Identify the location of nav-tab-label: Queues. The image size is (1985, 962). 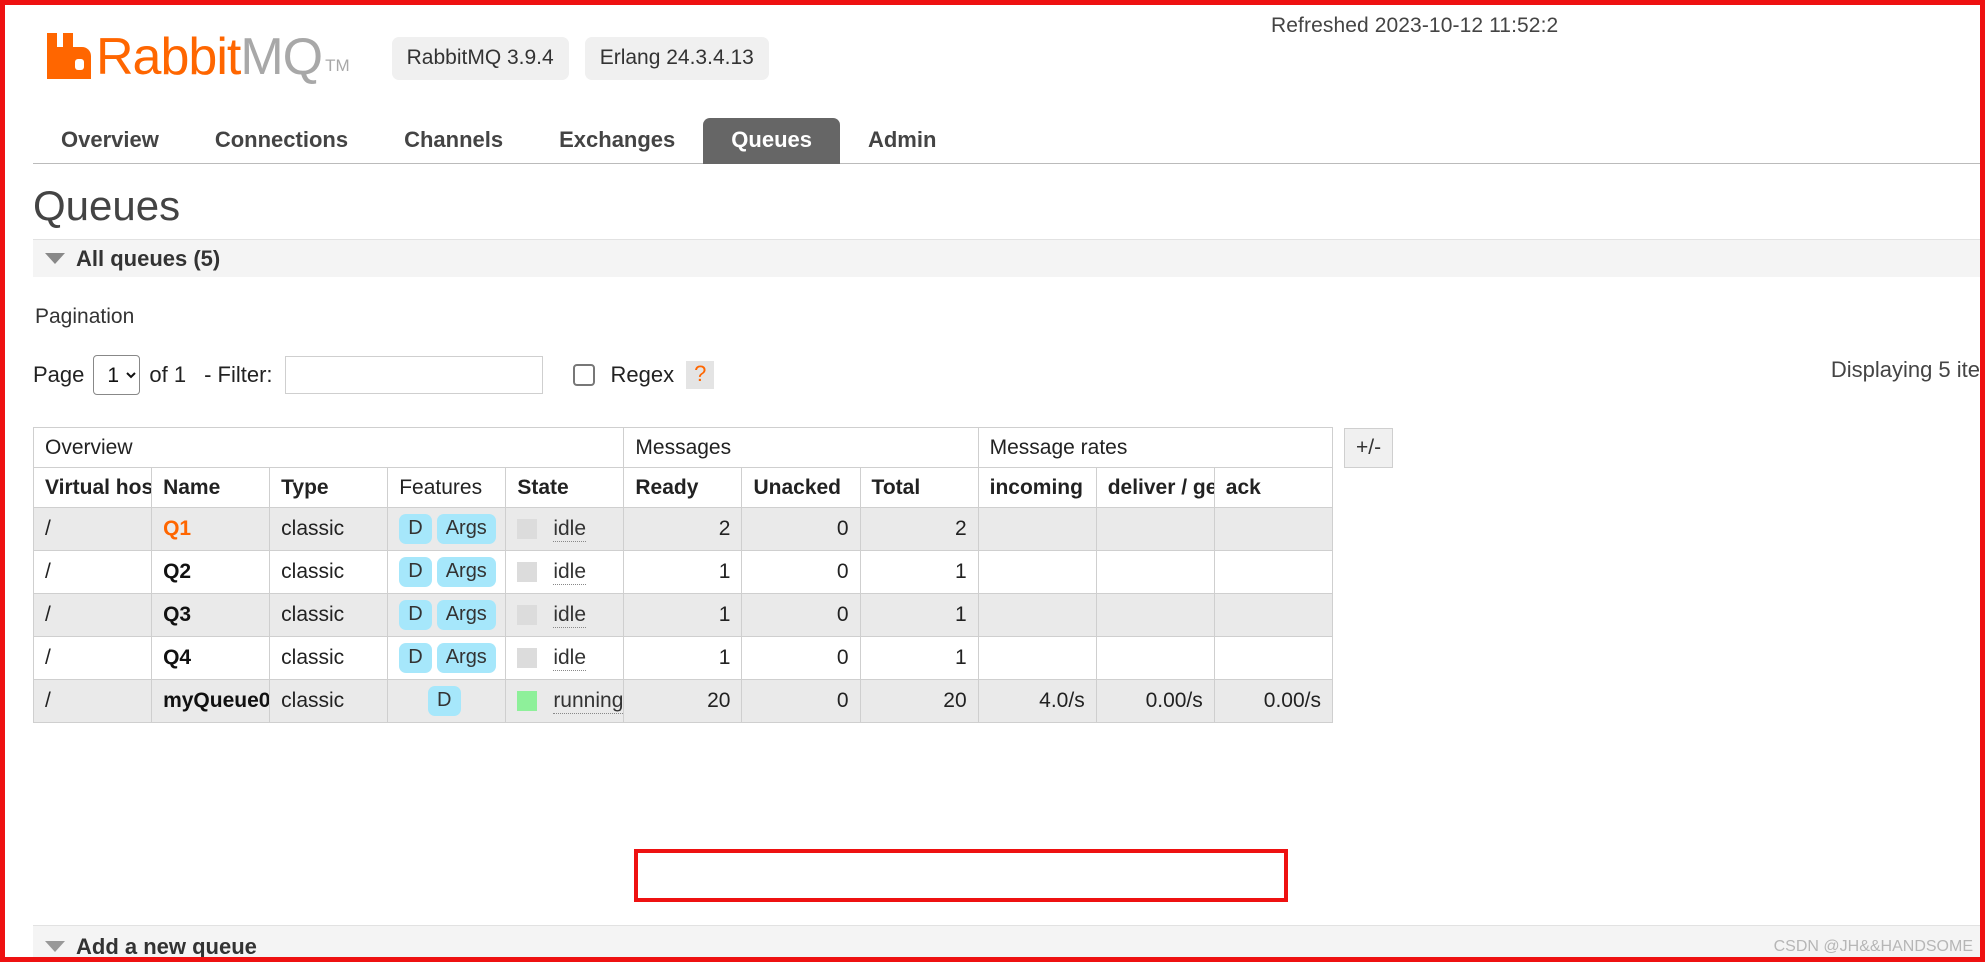
(771, 139).